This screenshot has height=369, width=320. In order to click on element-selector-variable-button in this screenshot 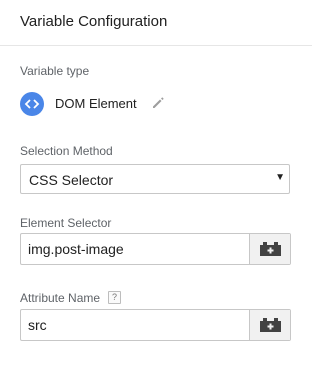, I will do `click(269, 249)`.